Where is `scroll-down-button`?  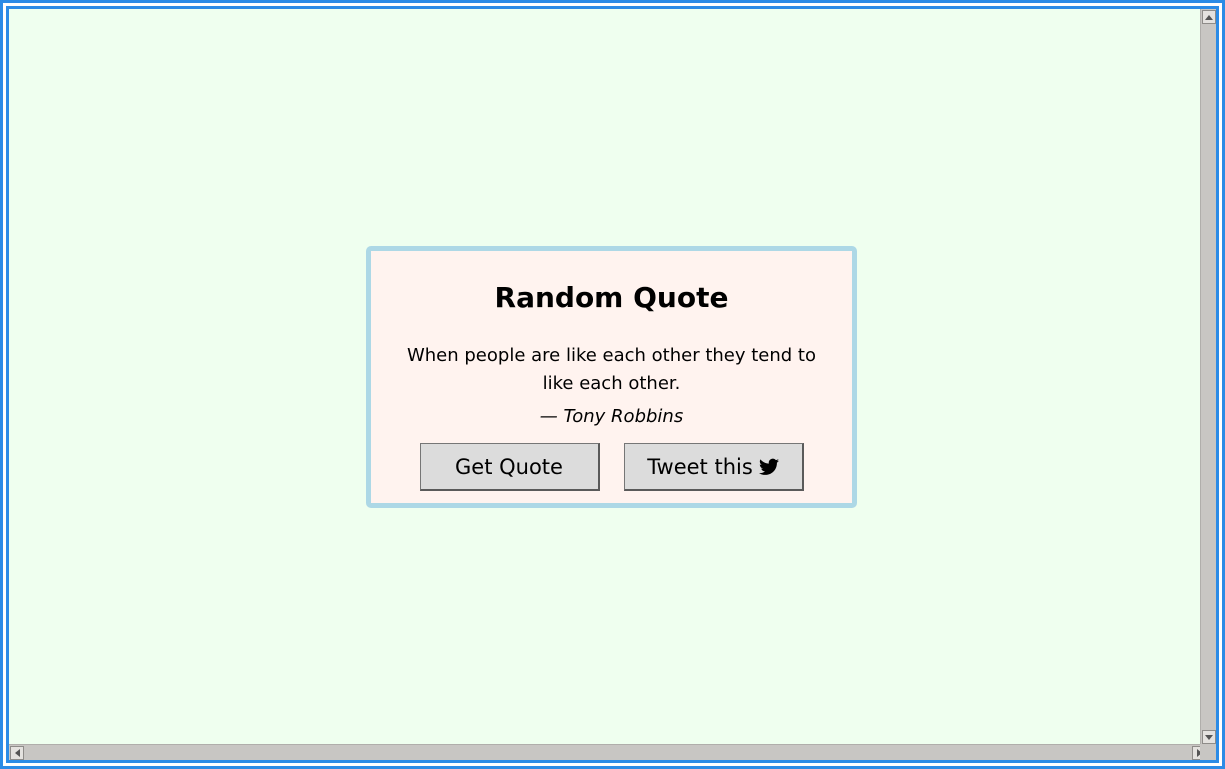 scroll-down-button is located at coordinates (1209, 737).